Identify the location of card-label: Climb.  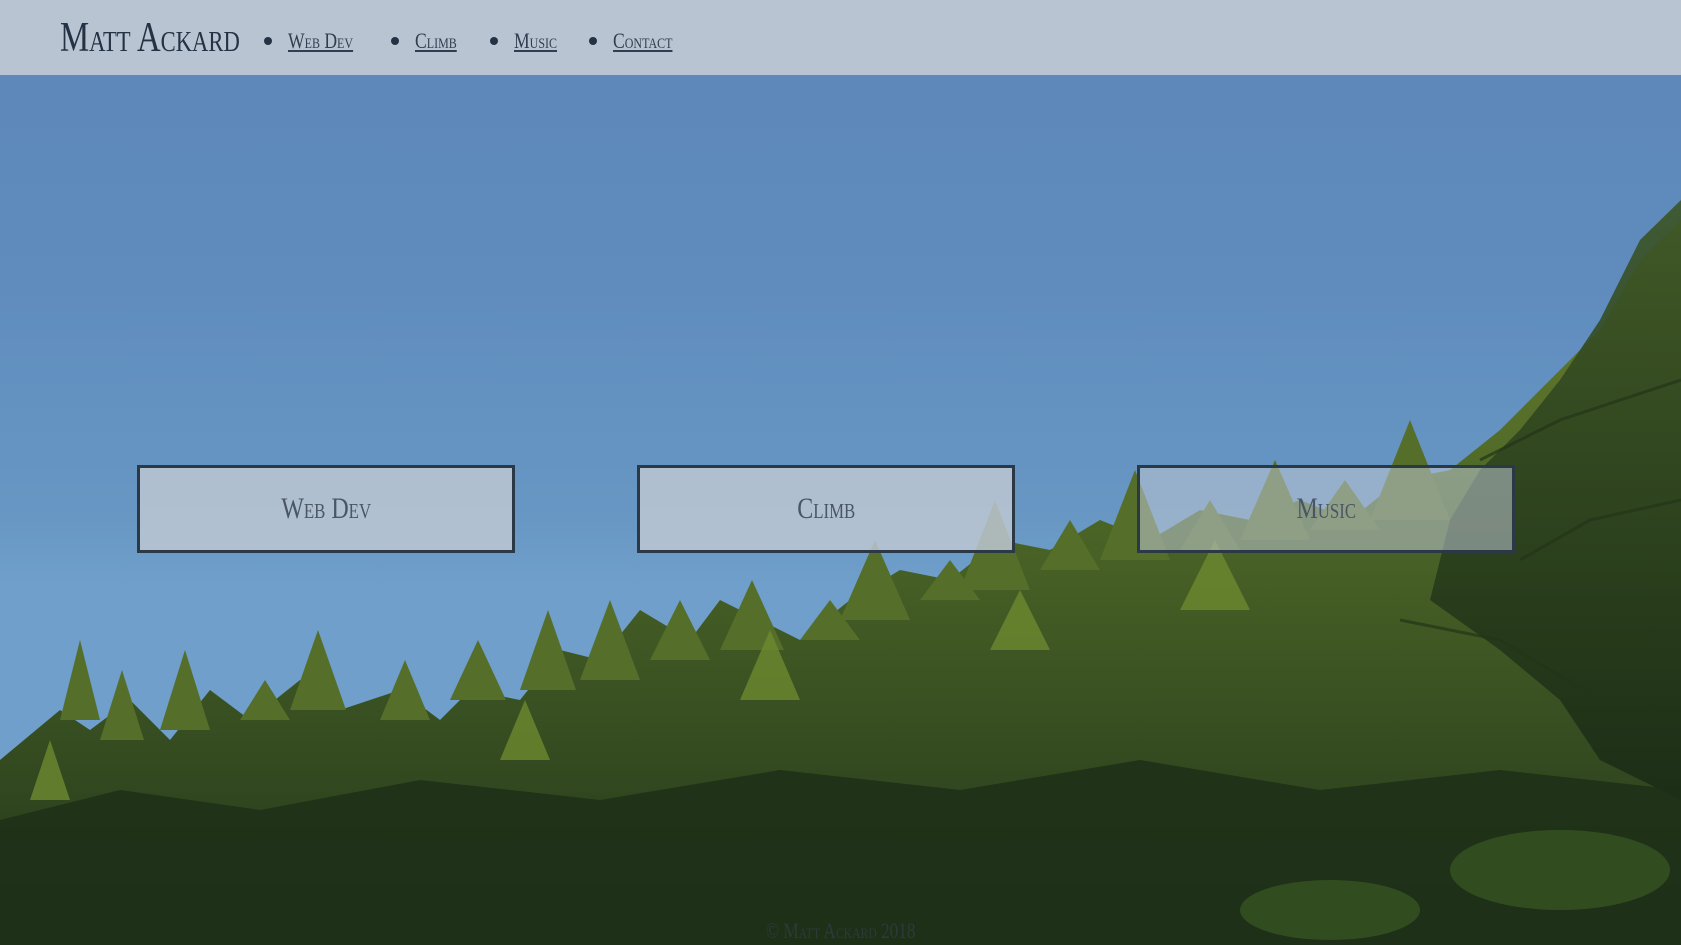
(825, 508).